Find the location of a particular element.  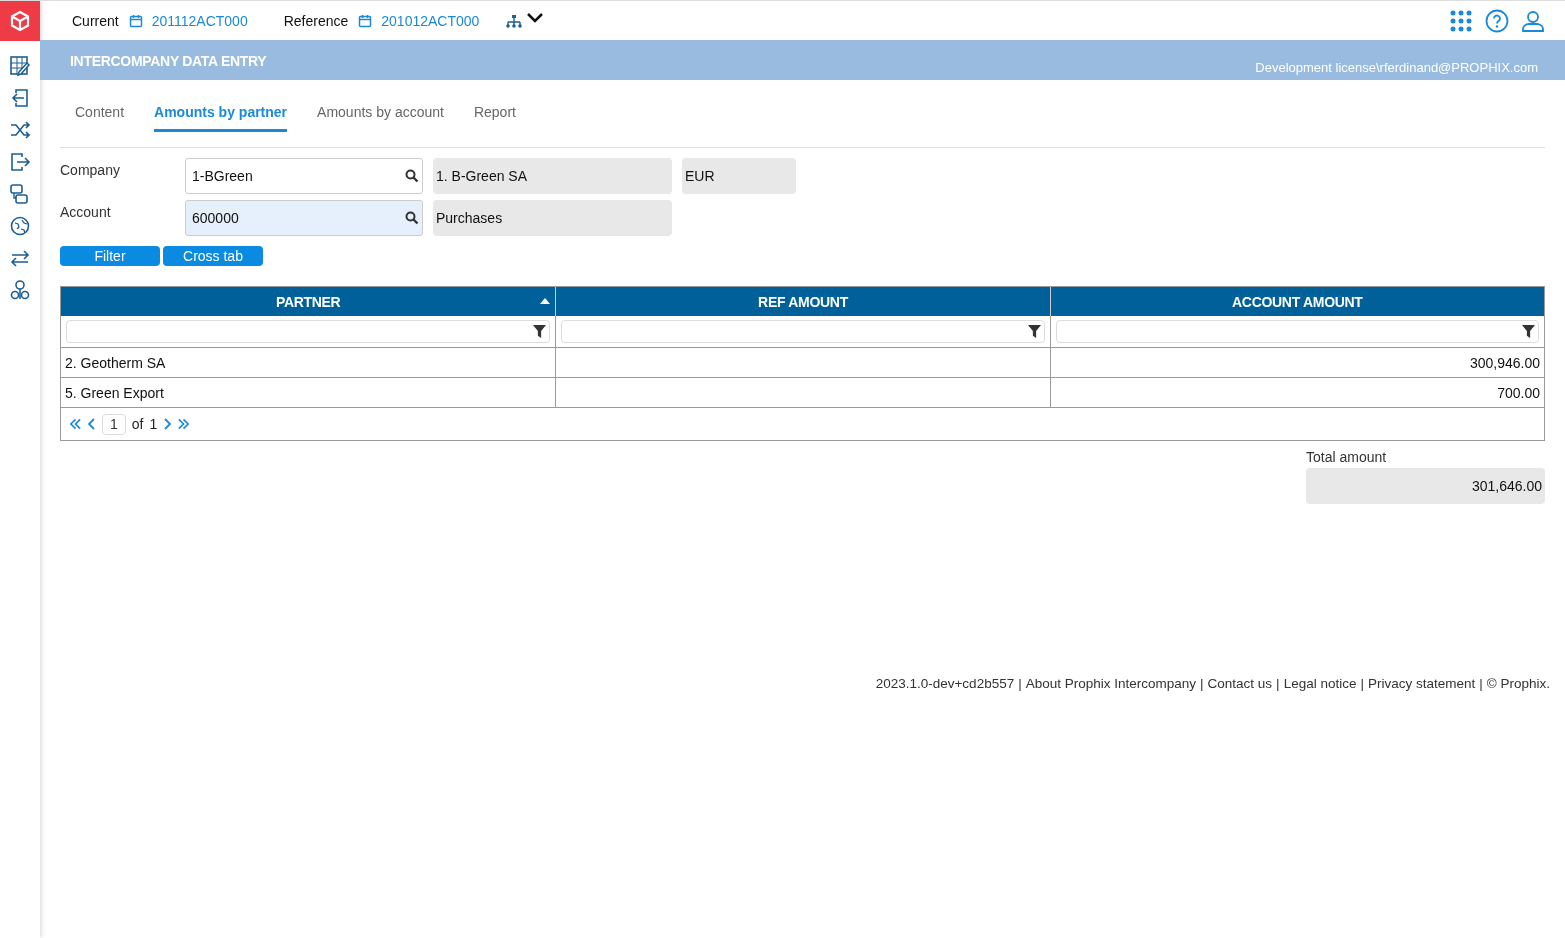

user-icon is located at coordinates (1533, 20).